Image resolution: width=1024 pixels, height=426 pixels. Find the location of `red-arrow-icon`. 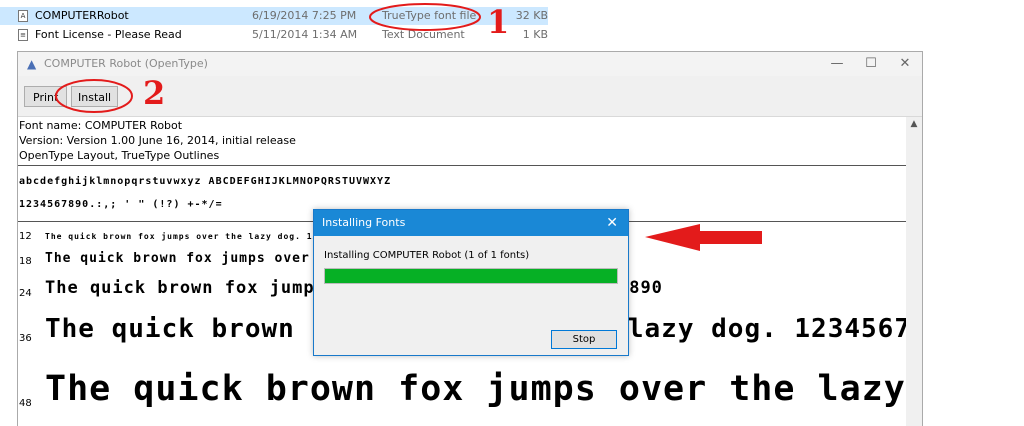

red-arrow-icon is located at coordinates (703, 237).